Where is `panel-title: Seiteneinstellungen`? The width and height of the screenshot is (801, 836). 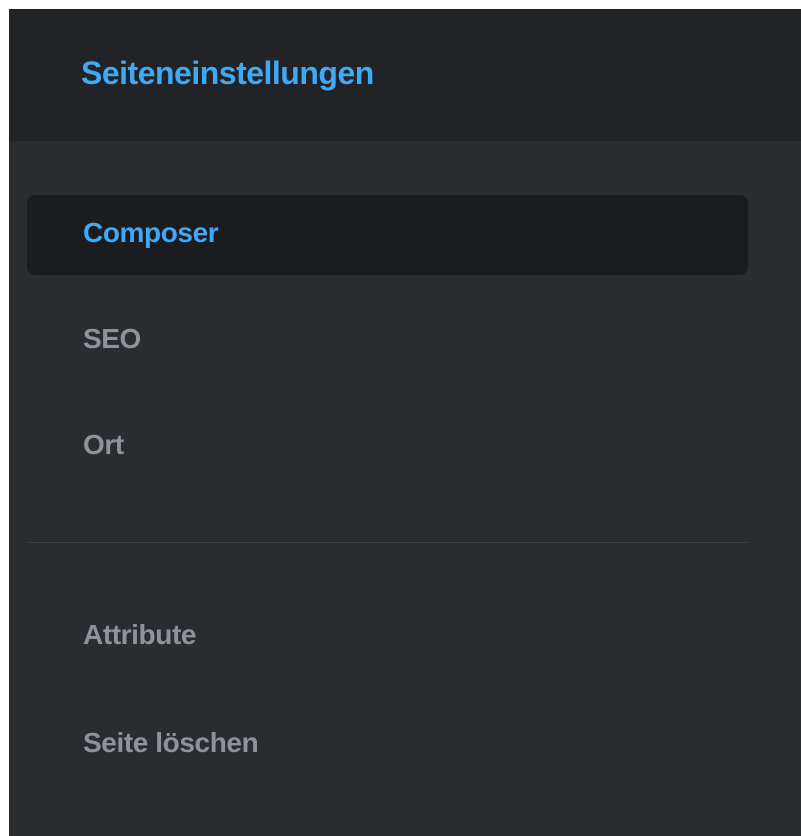
panel-title: Seiteneinstellungen is located at coordinates (227, 73).